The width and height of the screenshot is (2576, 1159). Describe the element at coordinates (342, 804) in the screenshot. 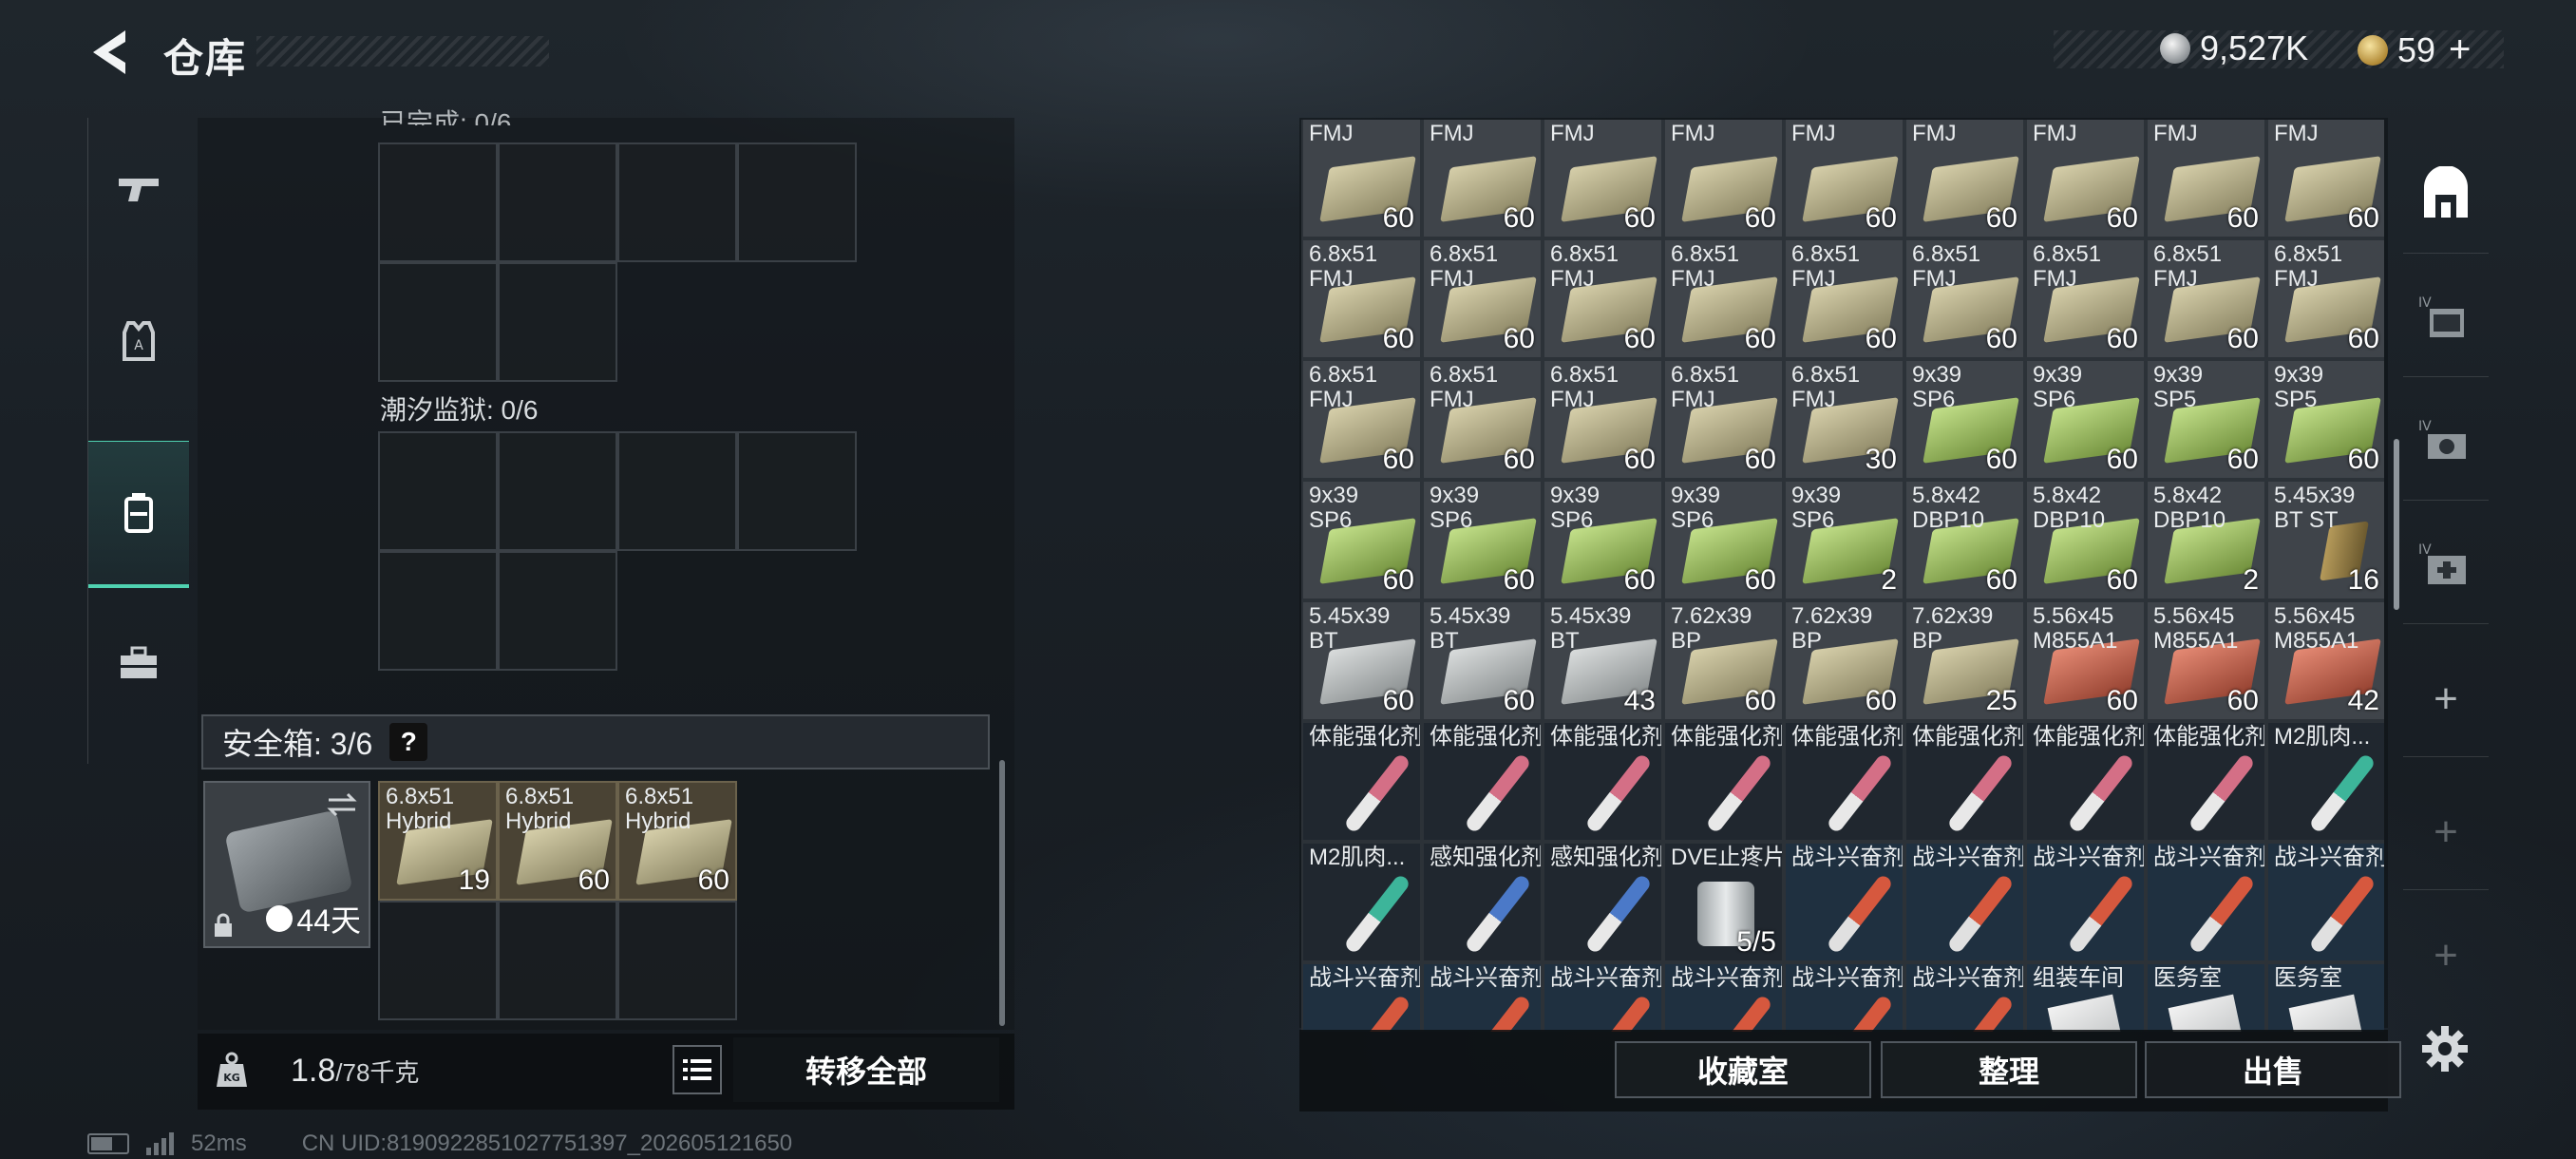

I see `swap-icon` at that location.